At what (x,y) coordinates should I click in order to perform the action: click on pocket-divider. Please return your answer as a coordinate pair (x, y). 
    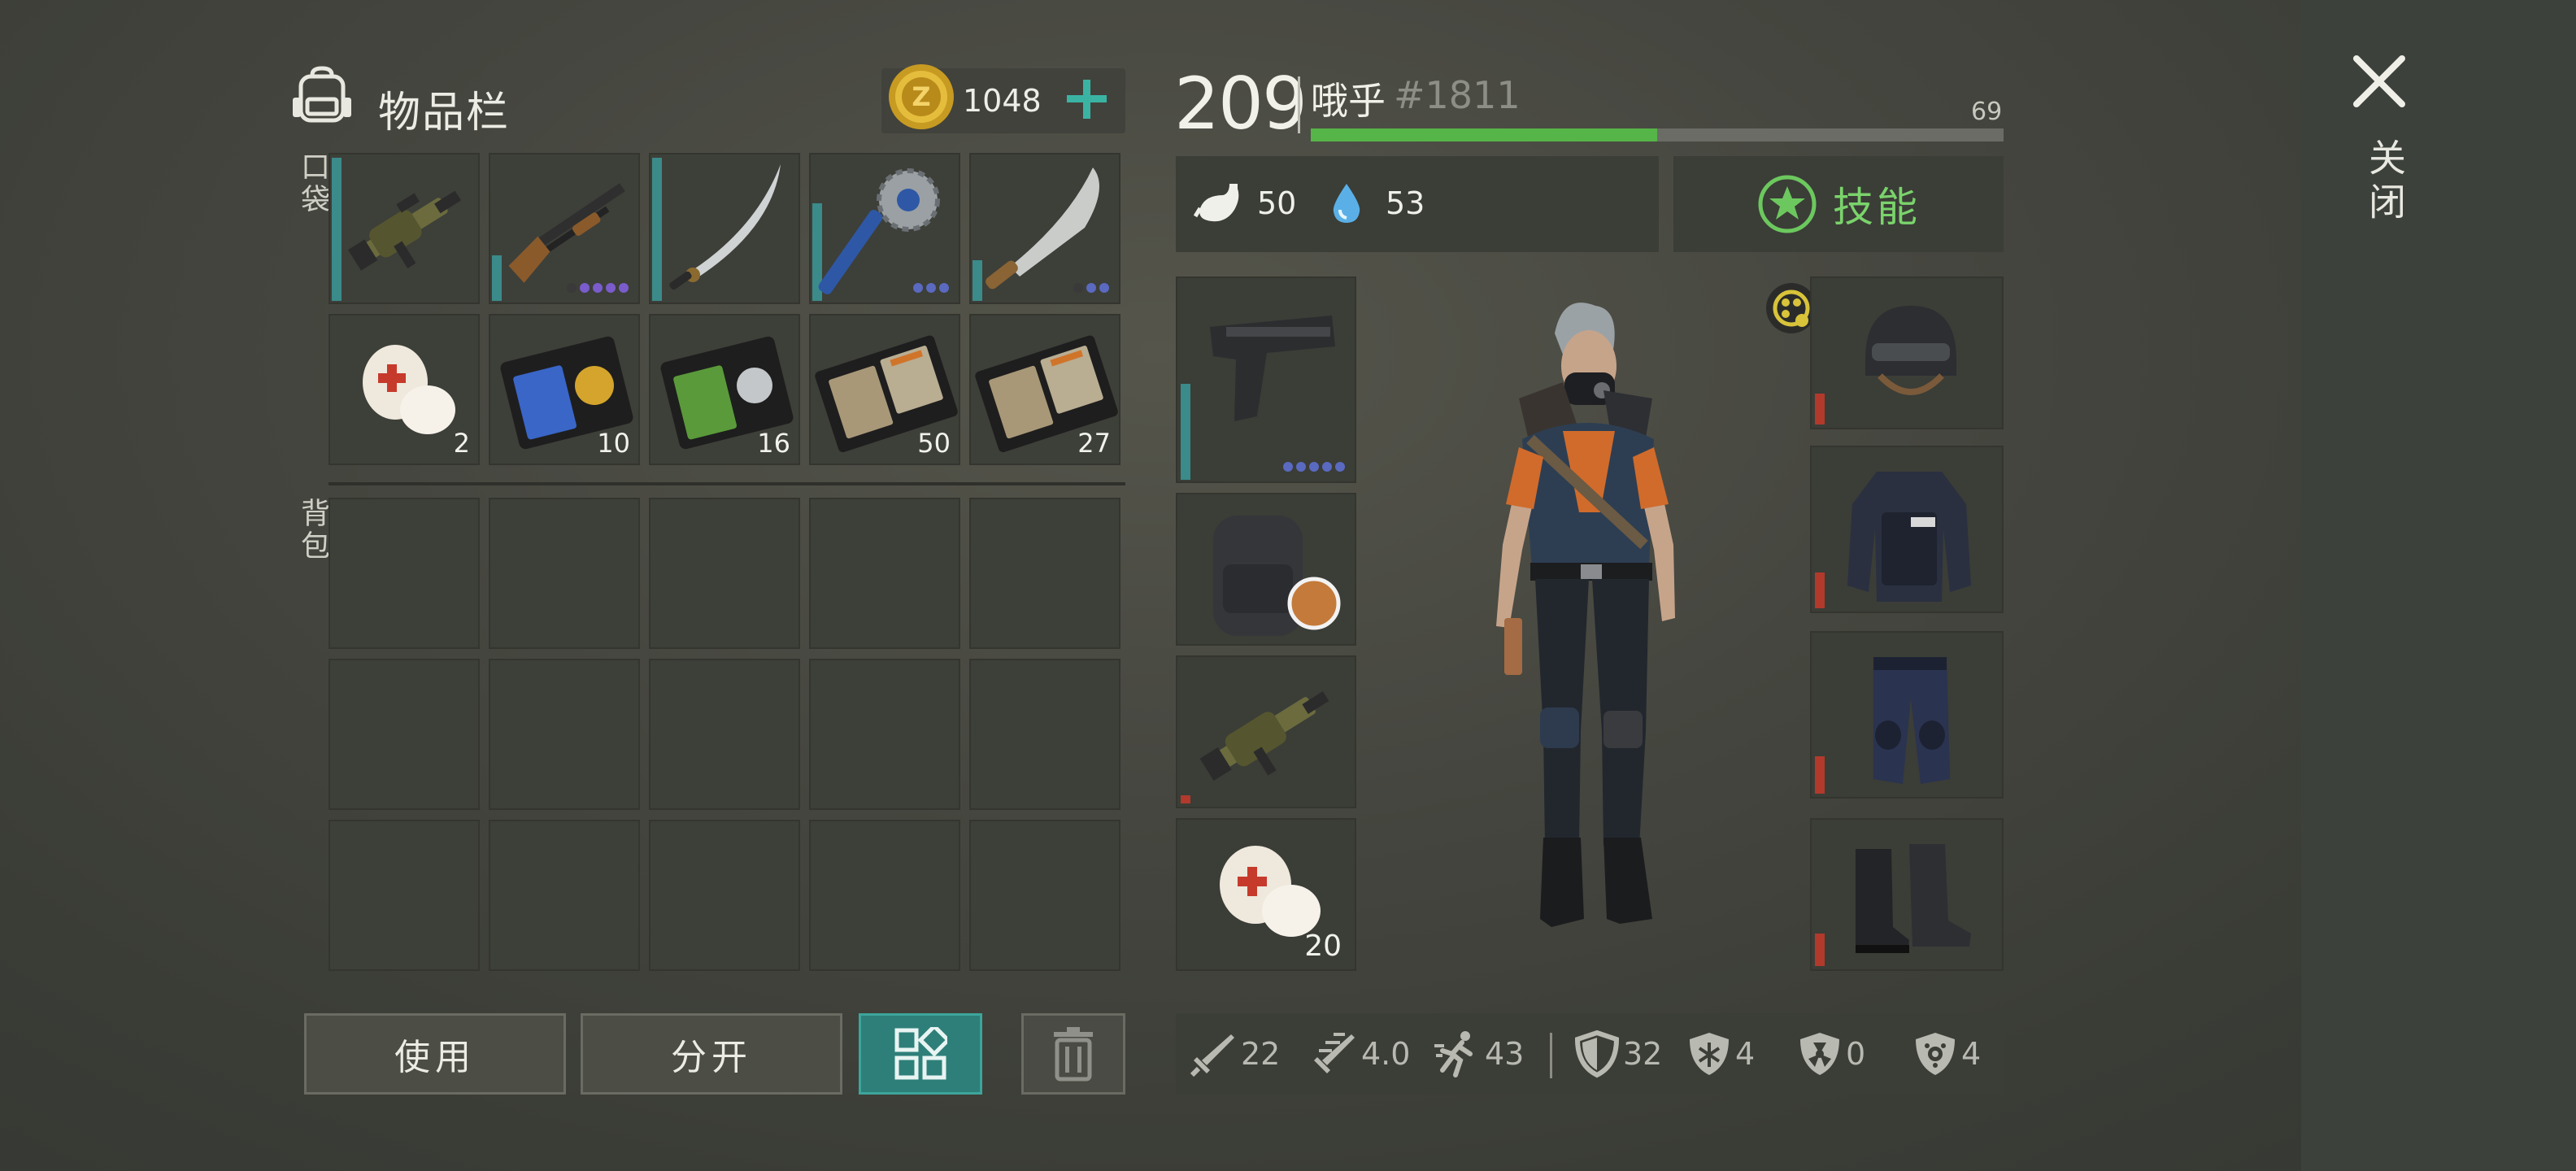
    Looking at the image, I should click on (727, 484).